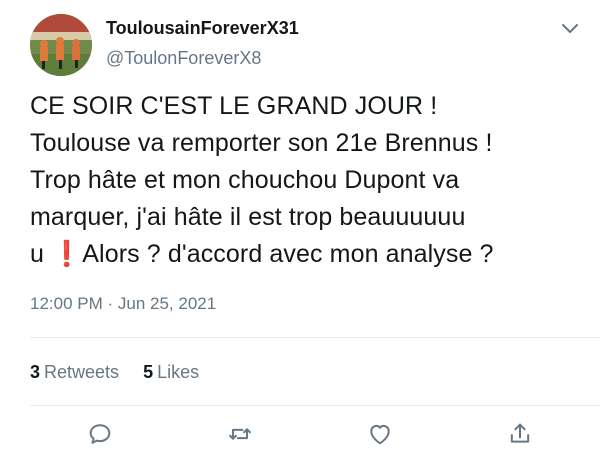 The width and height of the screenshot is (600, 467). What do you see at coordinates (381, 435) in the screenshot?
I see `heart-icon` at bounding box center [381, 435].